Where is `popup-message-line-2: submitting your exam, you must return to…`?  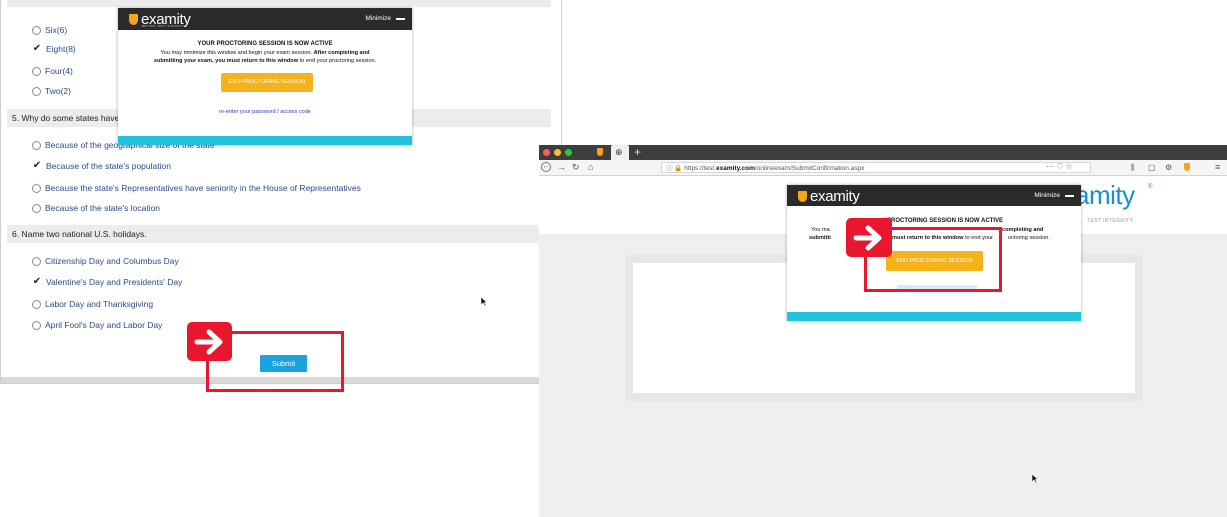 popup-message-line-2: submitting your exam, you must return to… is located at coordinates (265, 61).